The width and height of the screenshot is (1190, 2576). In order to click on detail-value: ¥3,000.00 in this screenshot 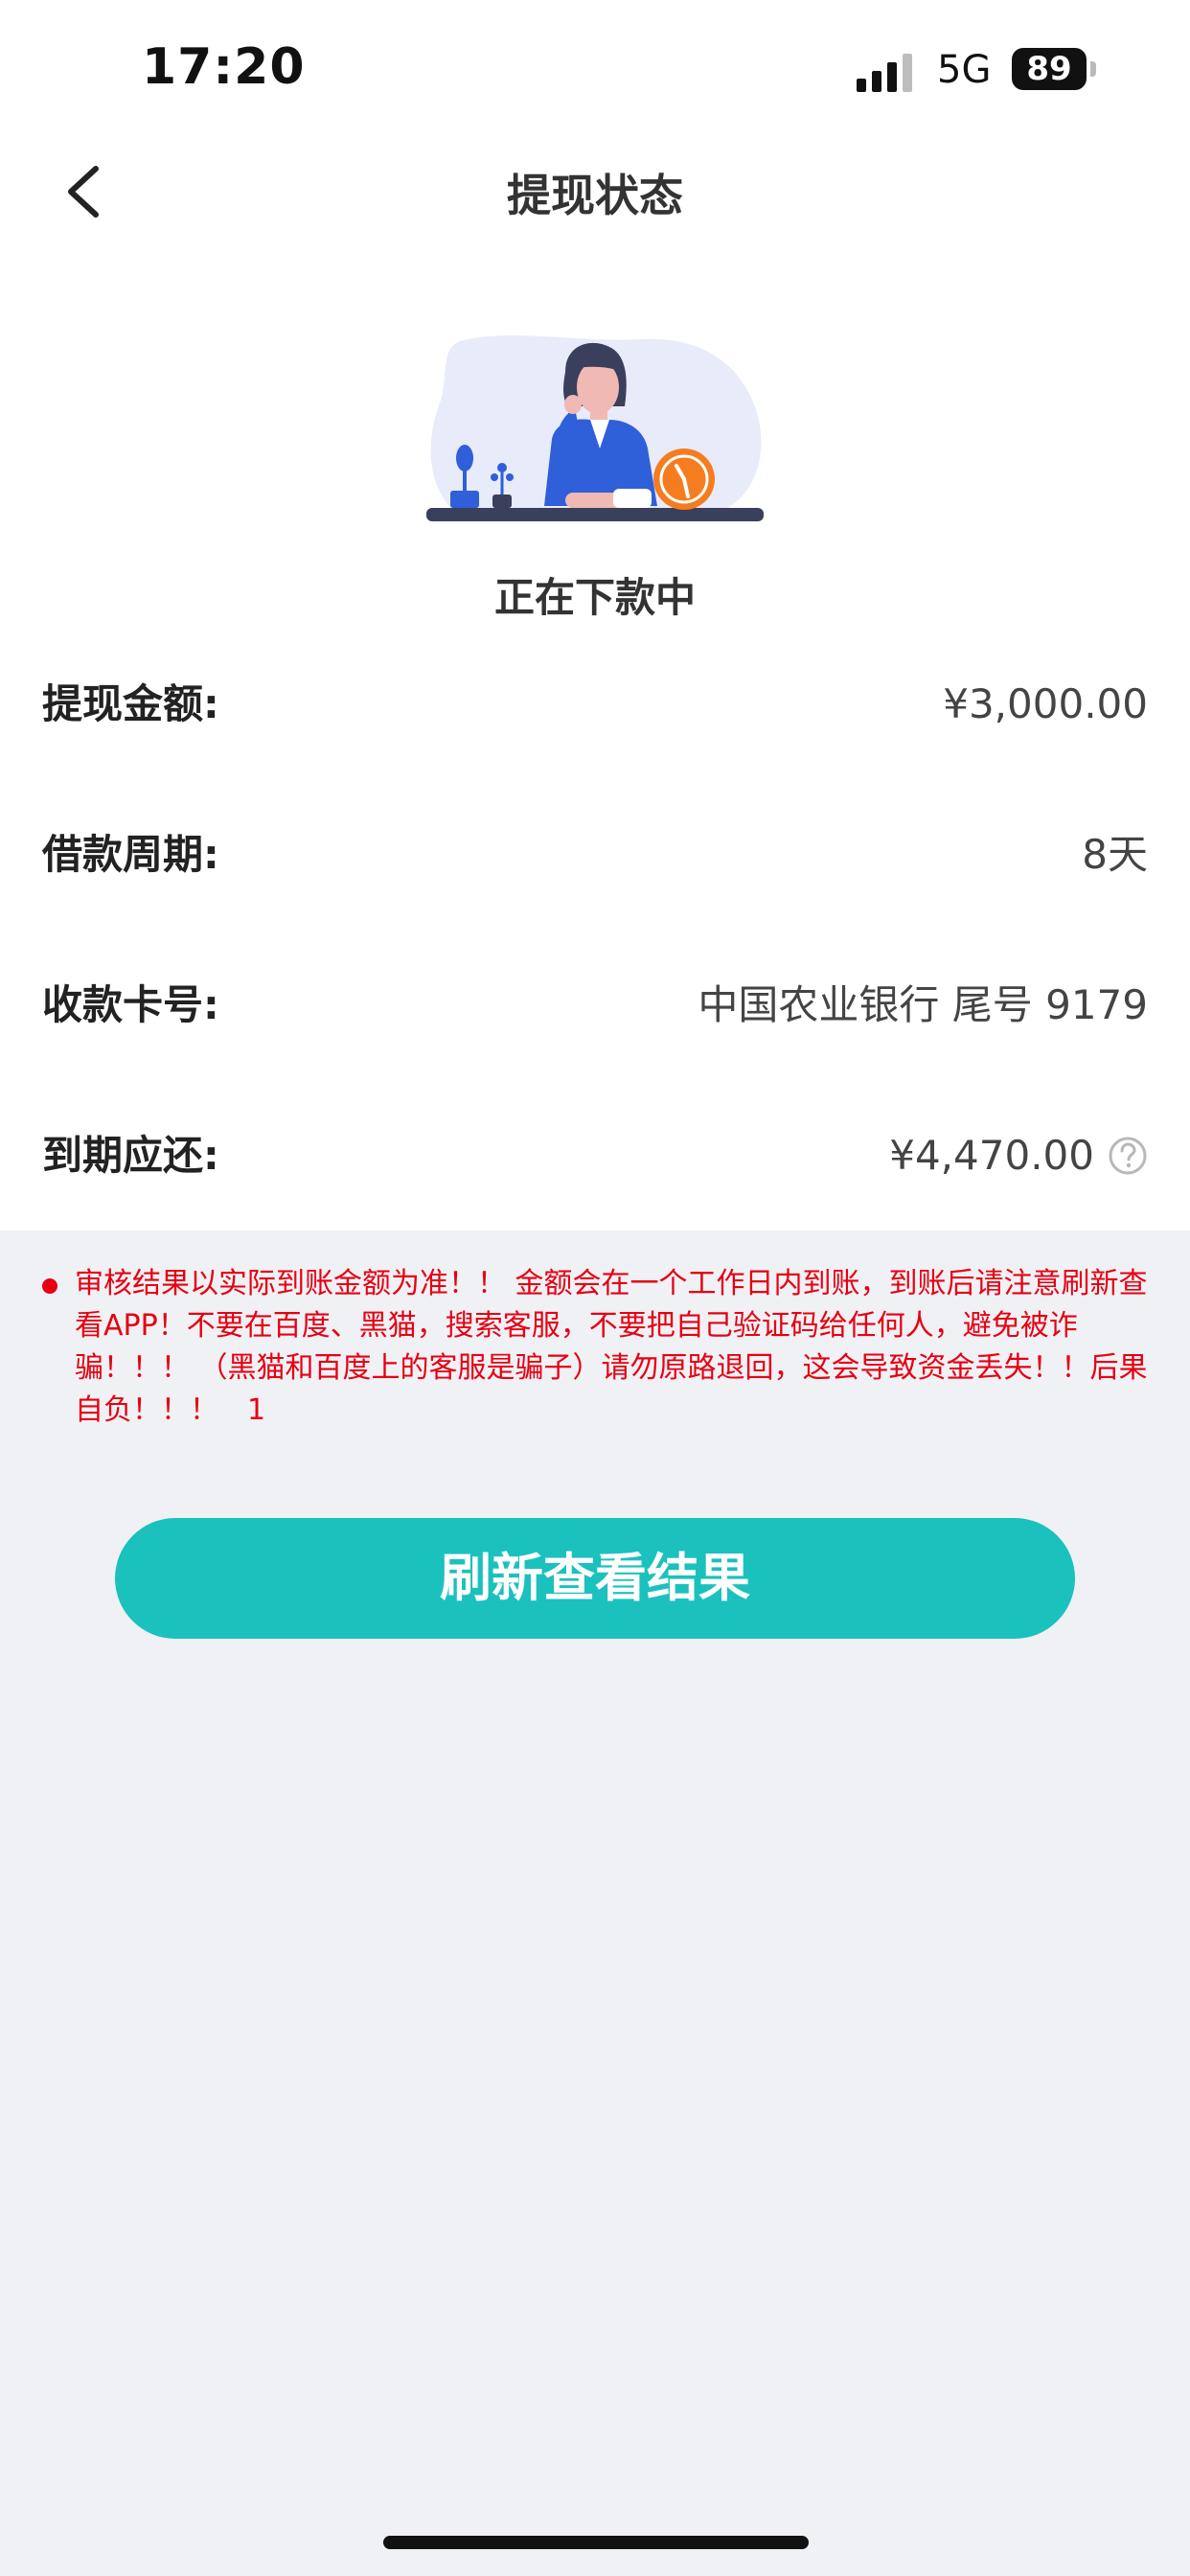, I will do `click(1045, 703)`.